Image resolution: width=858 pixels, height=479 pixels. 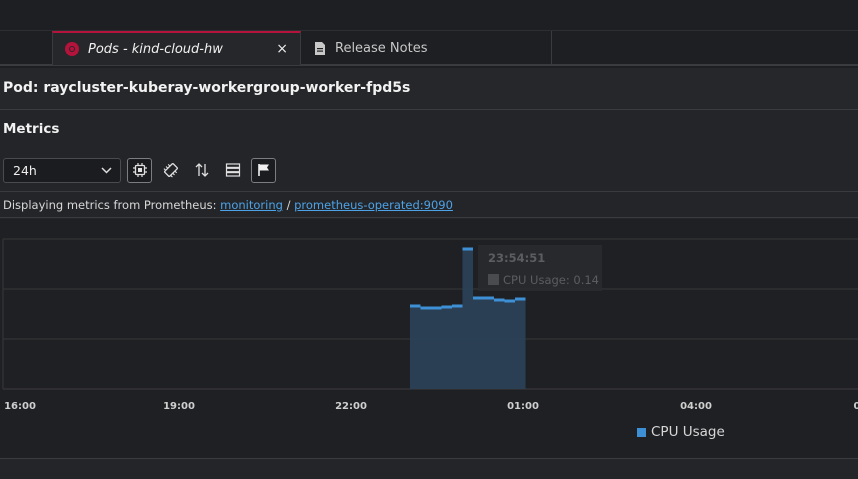 What do you see at coordinates (688, 432) in the screenshot?
I see `legend-label: CPU Usage` at bounding box center [688, 432].